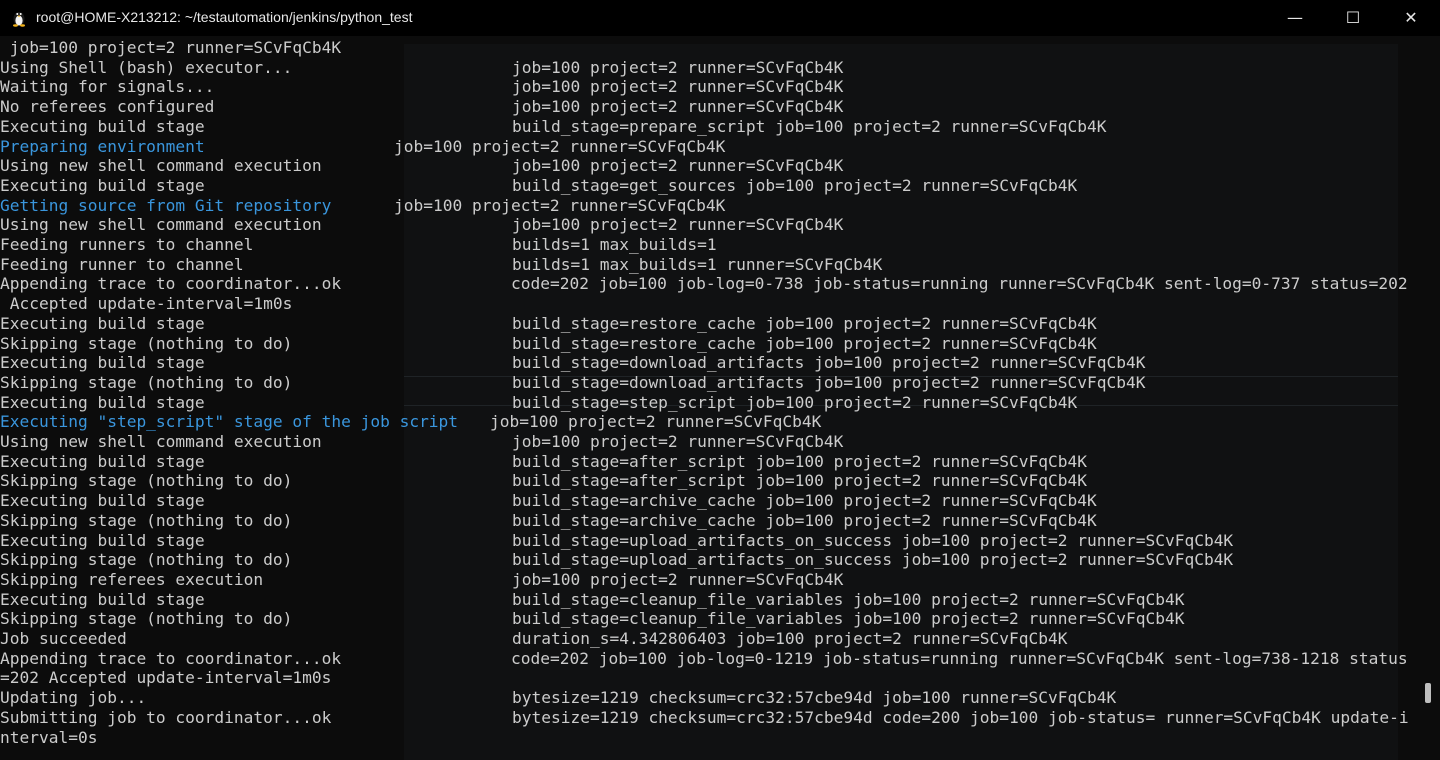 The height and width of the screenshot is (760, 1440). Describe the element at coordinates (697, 264) in the screenshot. I see `log-fields: builds=1 max_builds=1 runner=SCvFqCb4K` at that location.